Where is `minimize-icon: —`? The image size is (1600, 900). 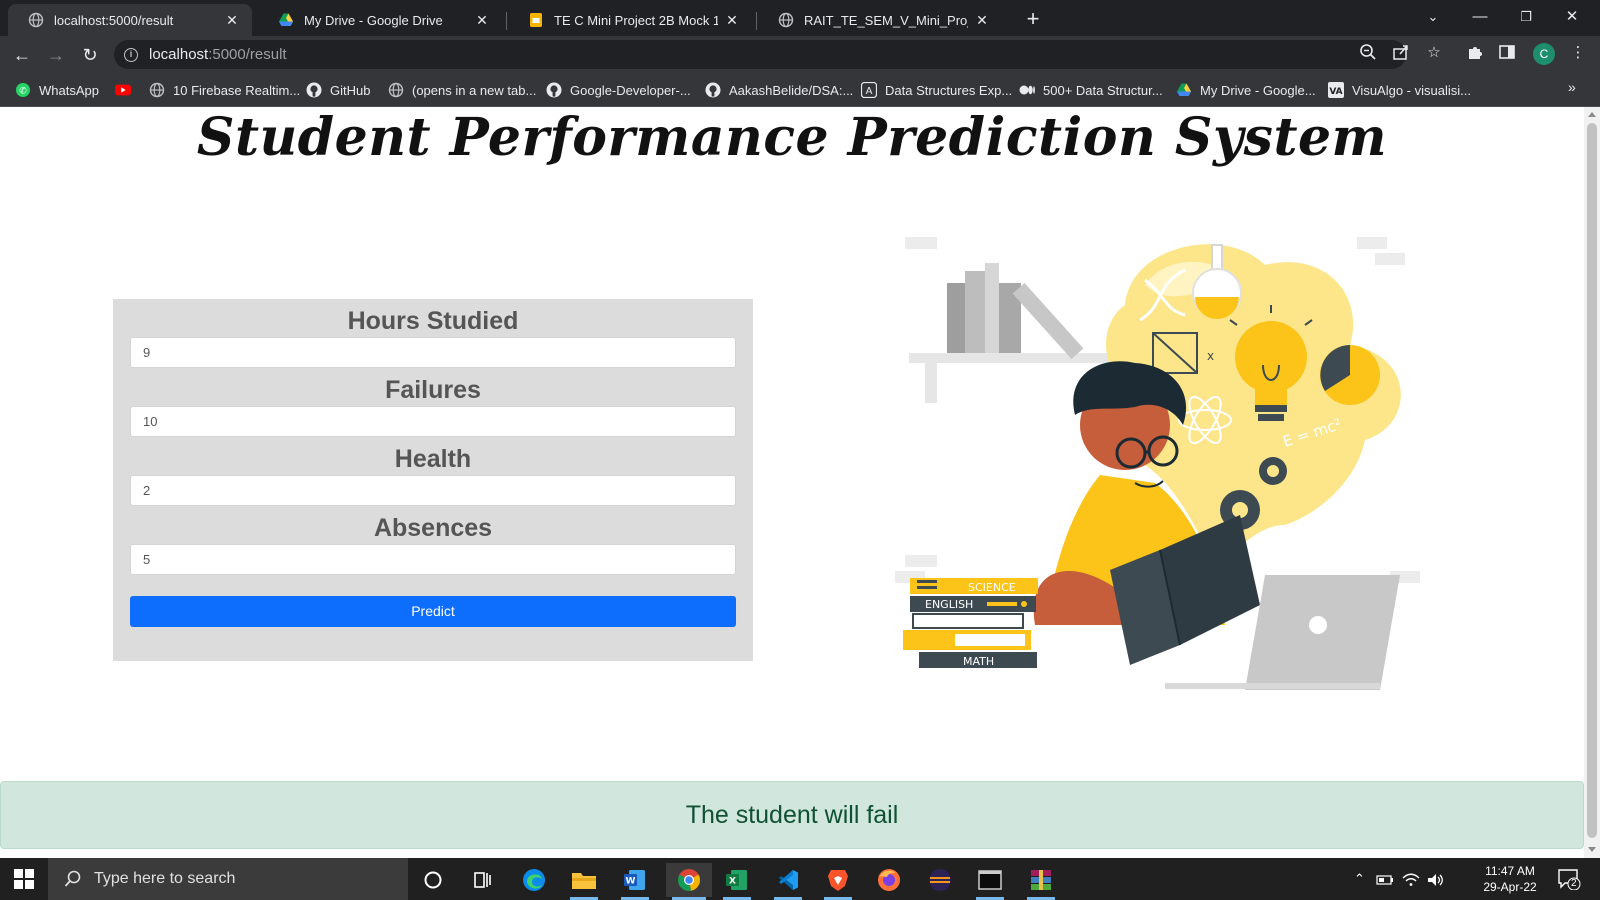 minimize-icon: — is located at coordinates (1480, 18).